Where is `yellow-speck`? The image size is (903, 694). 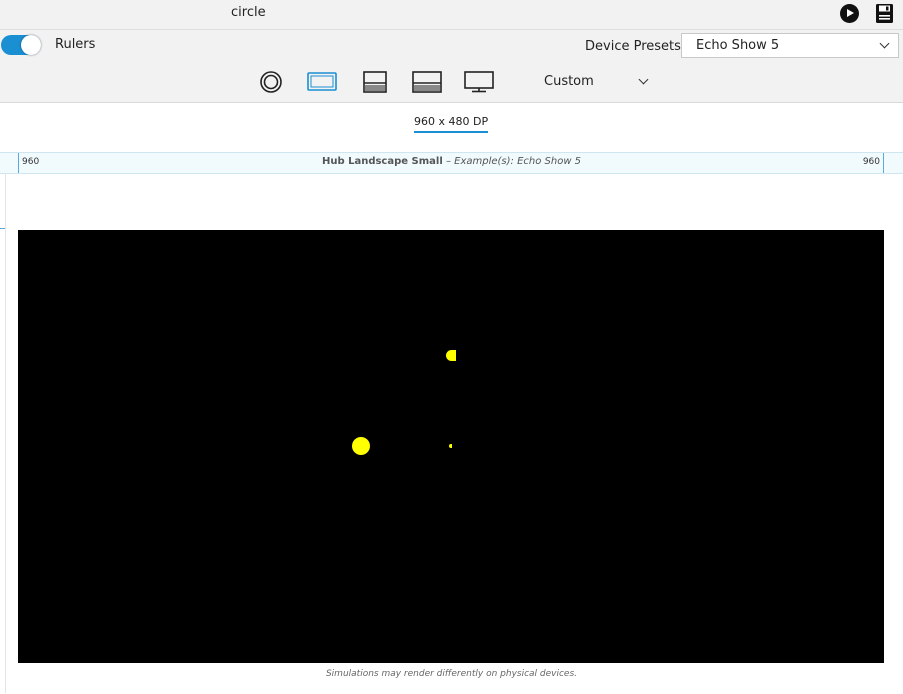 yellow-speck is located at coordinates (450, 446).